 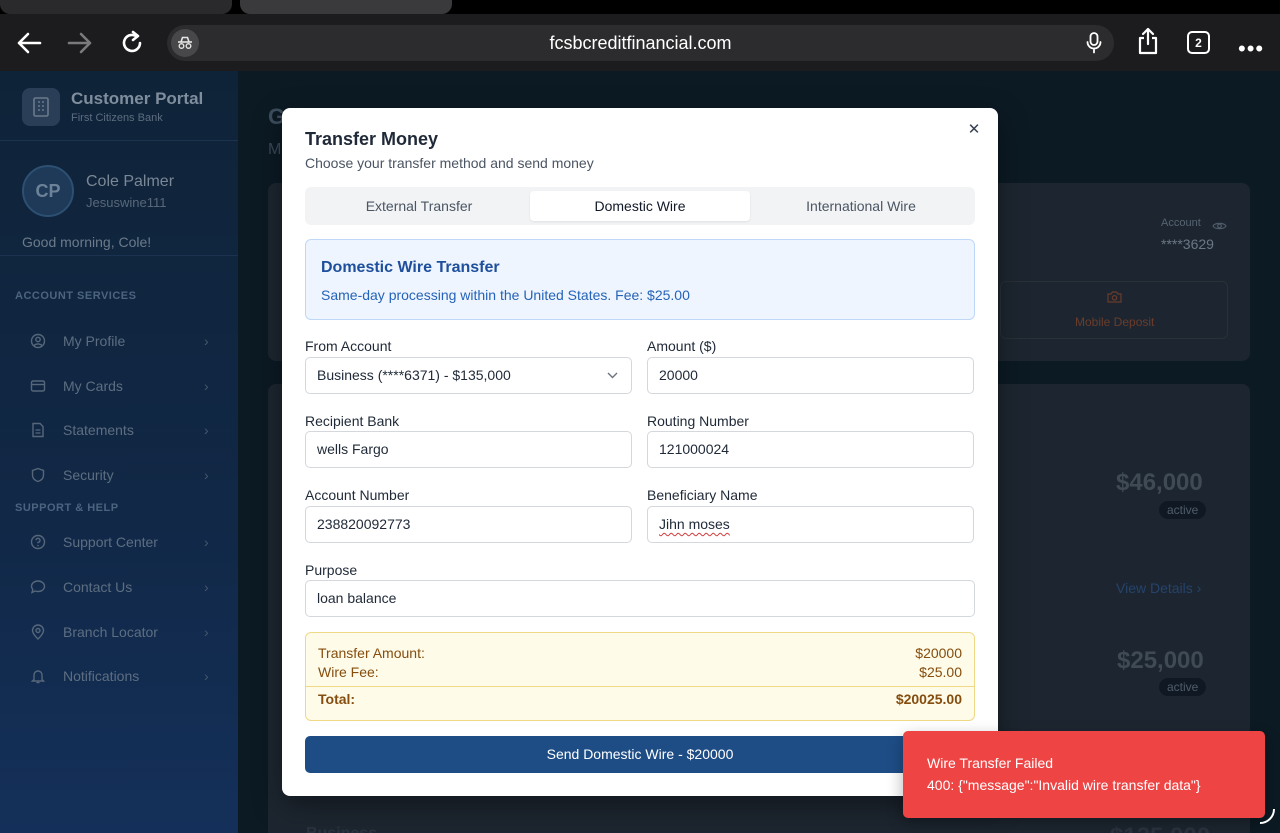 I want to click on browser-toolbar: fcsbcreditfinancial.com 2 •••, so click(x=640, y=42).